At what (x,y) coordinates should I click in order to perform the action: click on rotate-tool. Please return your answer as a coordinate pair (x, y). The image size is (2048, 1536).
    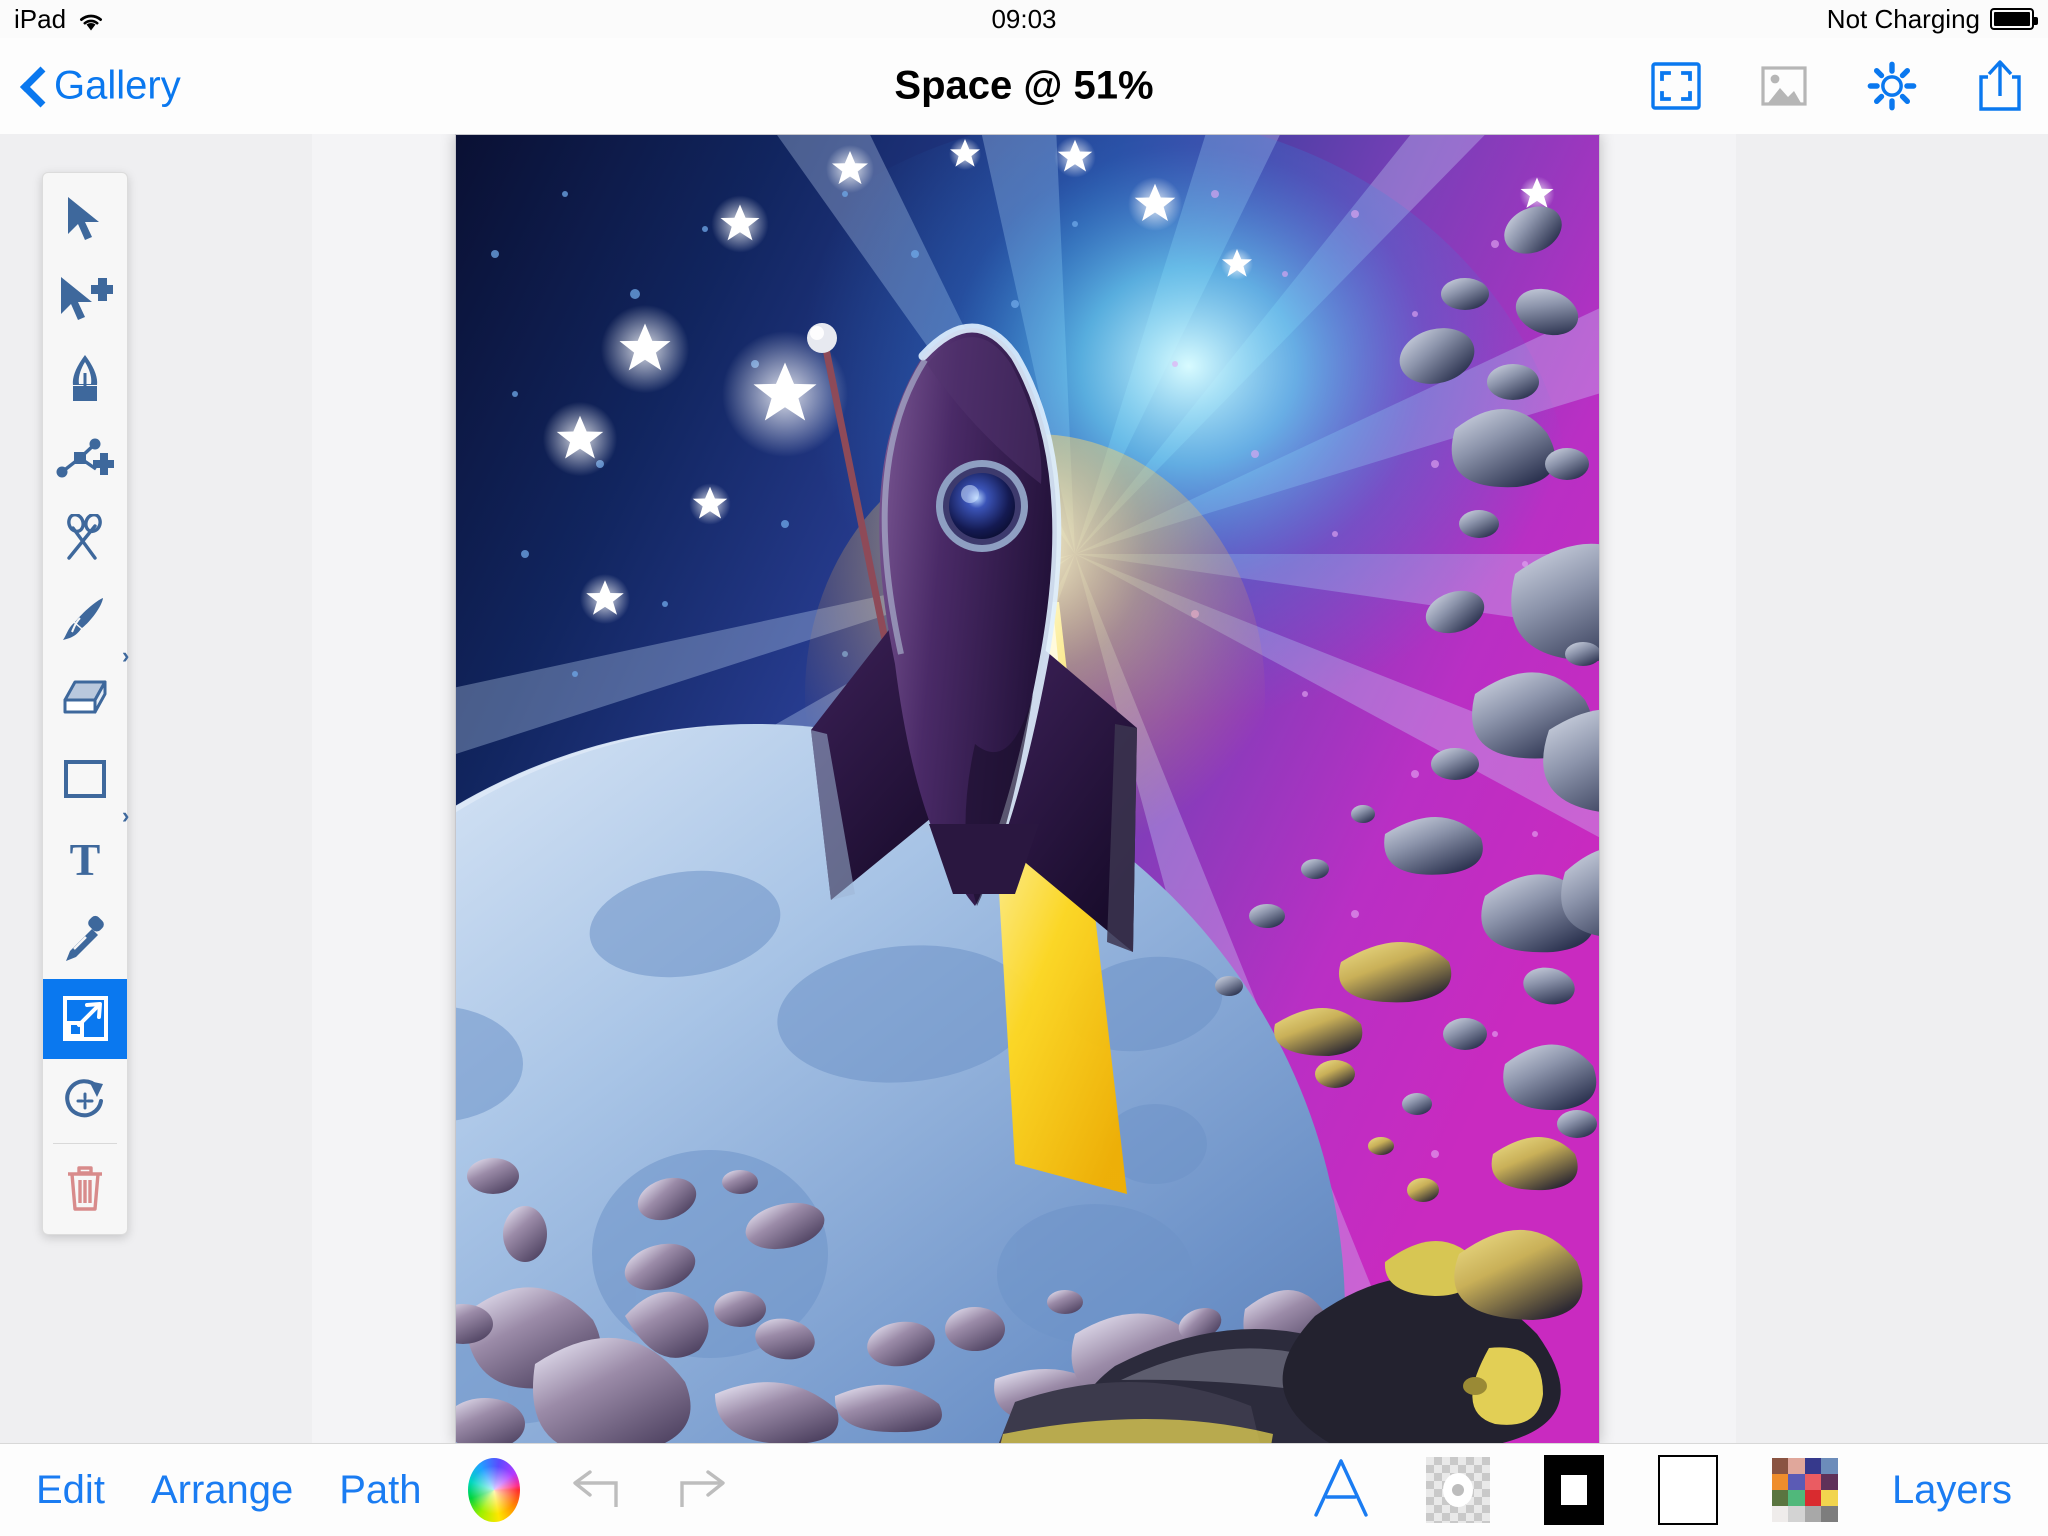
    Looking at the image, I should click on (85, 1099).